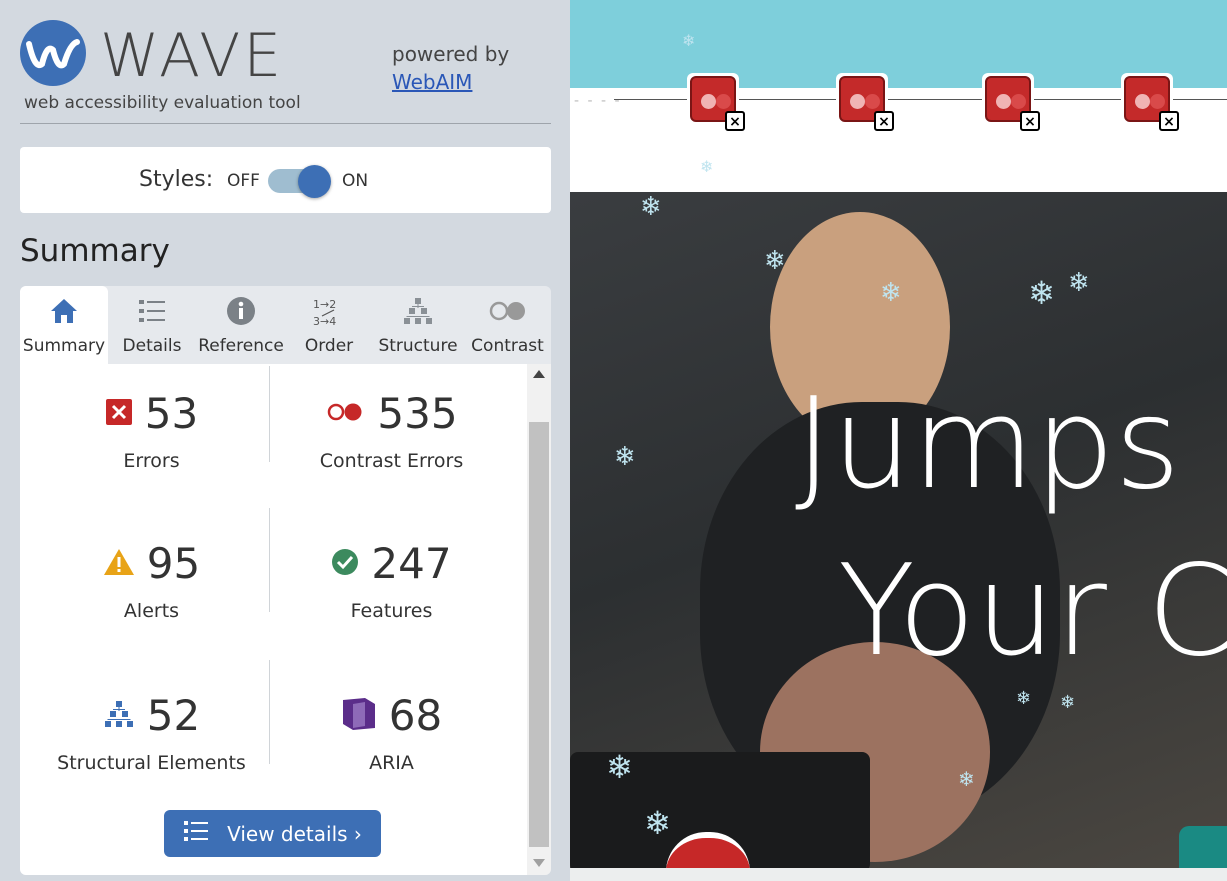 Image resolution: width=1227 pixels, height=881 pixels. I want to click on info-icon, so click(241, 312).